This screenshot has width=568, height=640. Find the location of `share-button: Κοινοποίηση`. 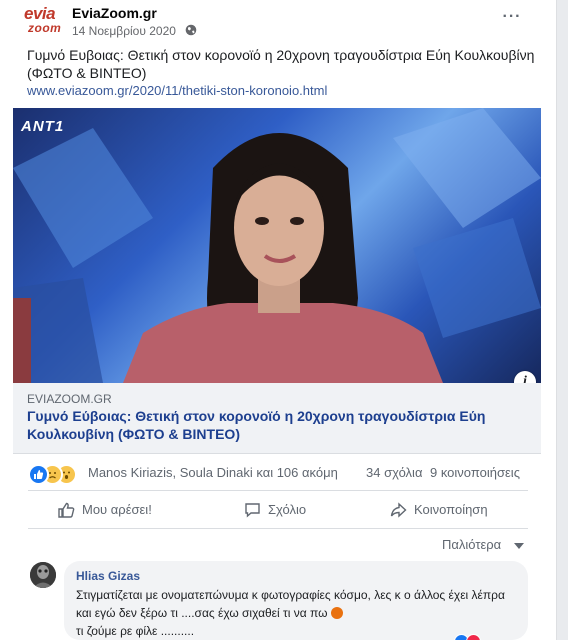

share-button: Κοινοποίηση is located at coordinates (450, 510).